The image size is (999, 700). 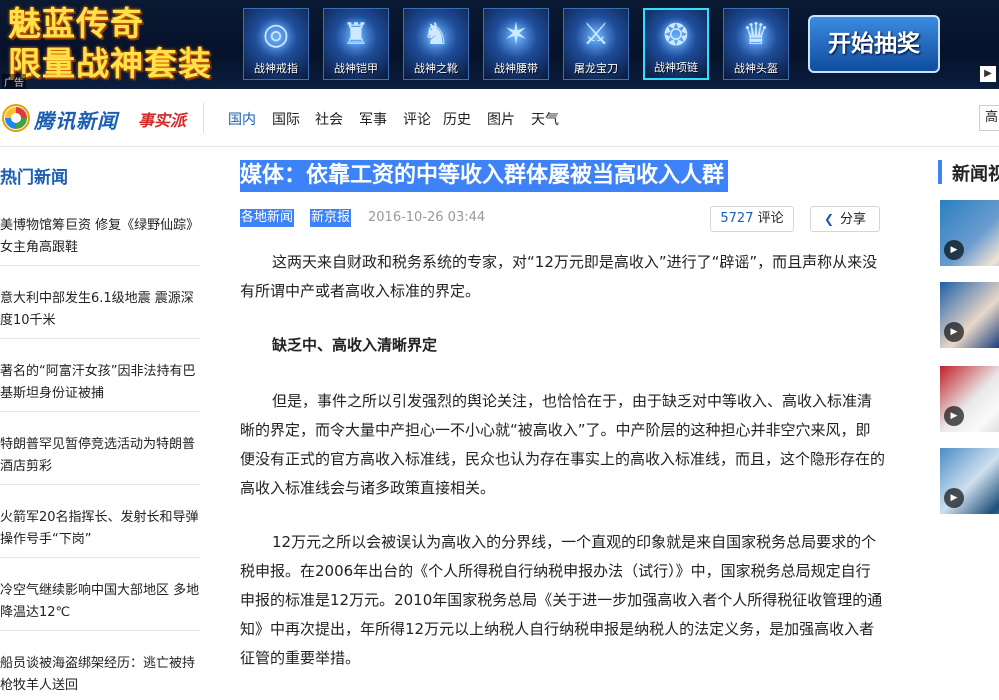 I want to click on sword-icon: ⚔, so click(x=596, y=34).